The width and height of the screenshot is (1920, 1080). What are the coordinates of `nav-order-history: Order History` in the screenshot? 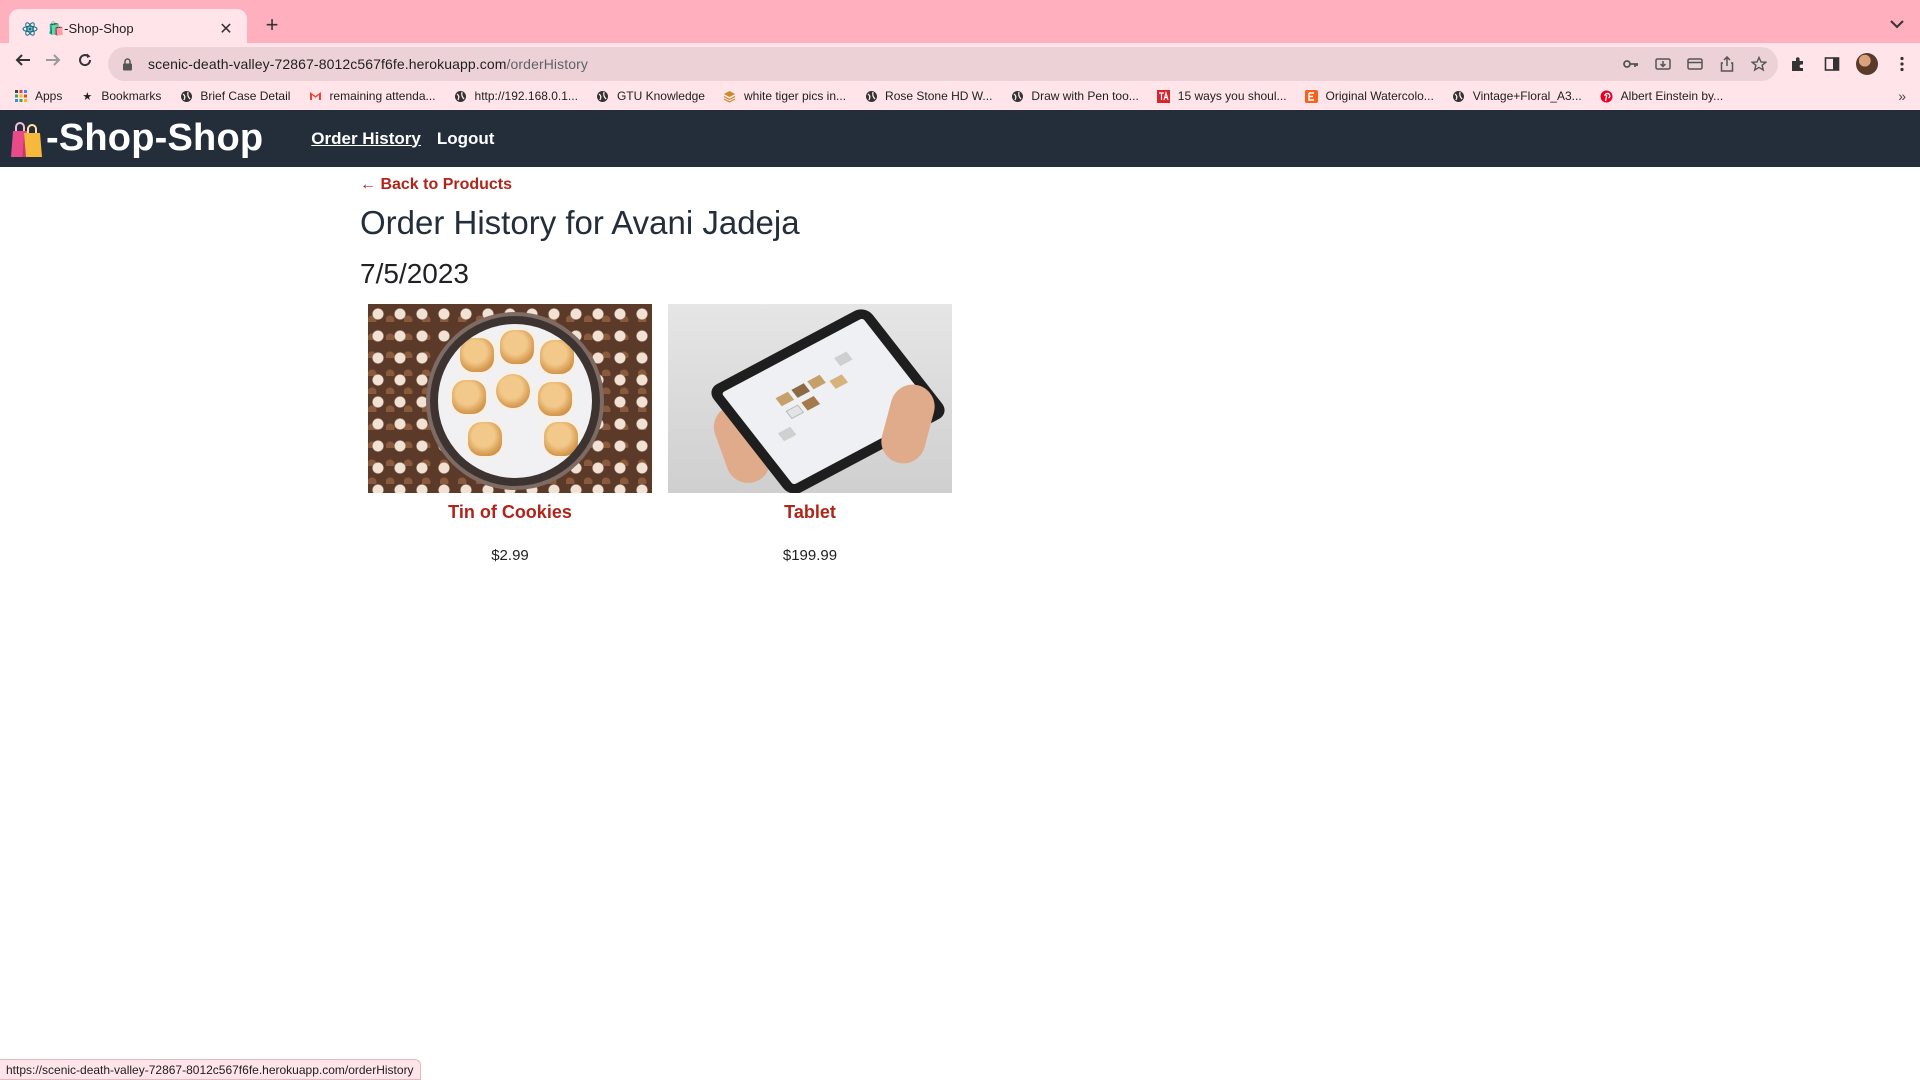 It's located at (366, 139).